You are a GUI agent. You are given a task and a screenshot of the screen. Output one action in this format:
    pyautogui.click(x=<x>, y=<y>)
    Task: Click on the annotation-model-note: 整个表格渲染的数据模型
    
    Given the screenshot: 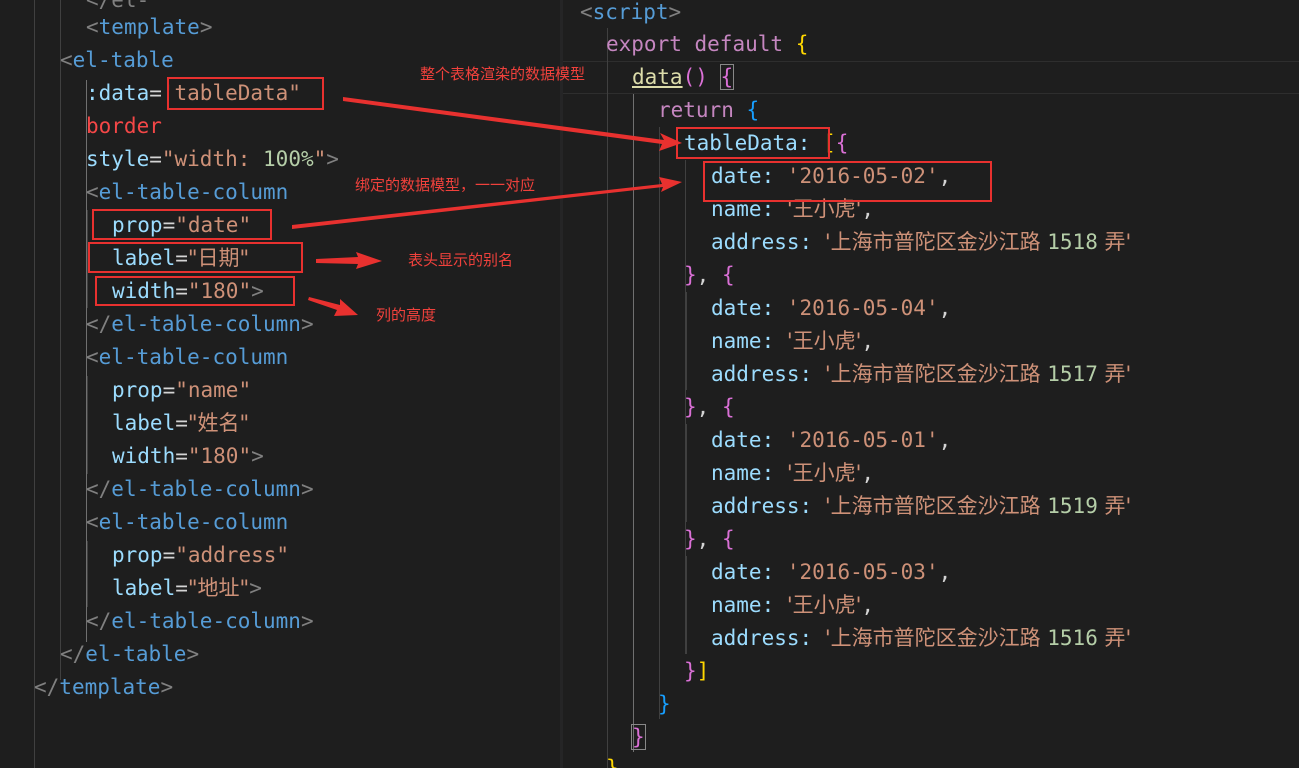 What is the action you would take?
    pyautogui.click(x=503, y=74)
    